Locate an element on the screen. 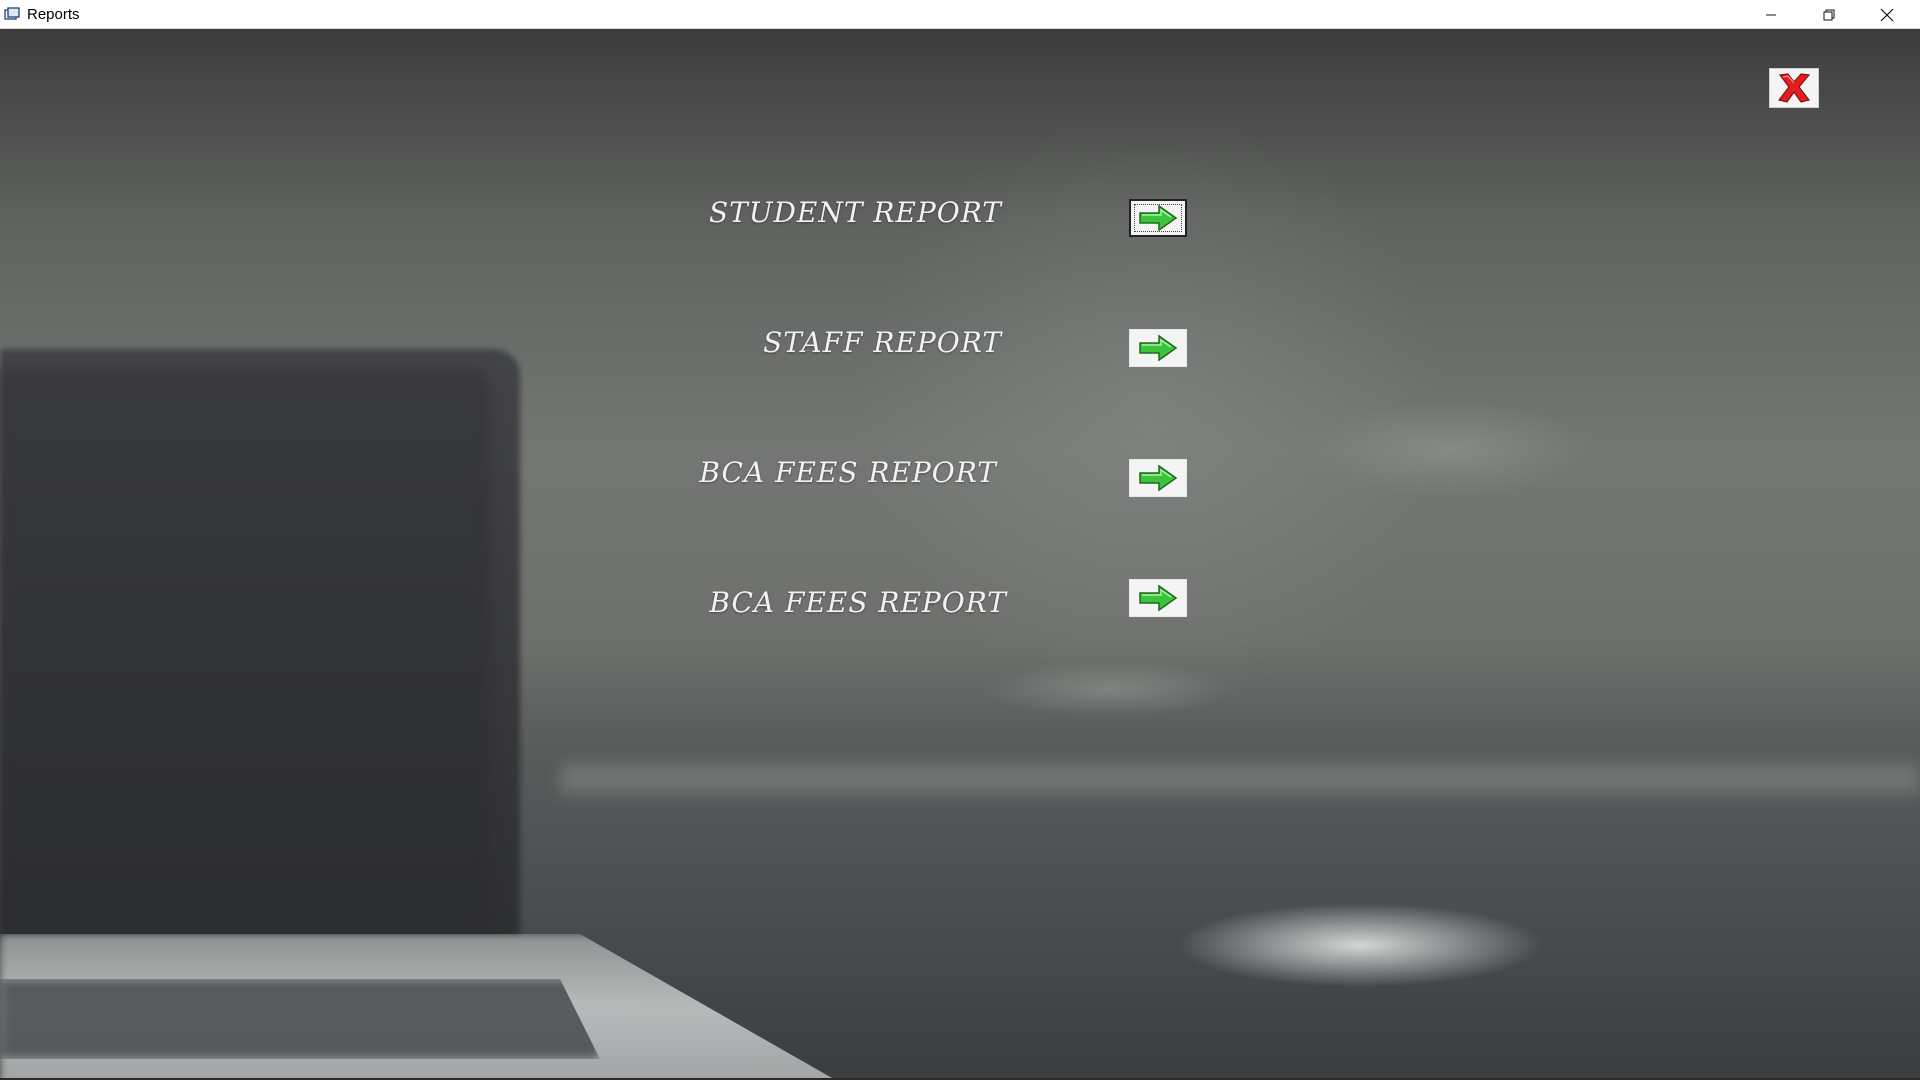 The image size is (1920, 1080). window-close-button is located at coordinates (1887, 14).